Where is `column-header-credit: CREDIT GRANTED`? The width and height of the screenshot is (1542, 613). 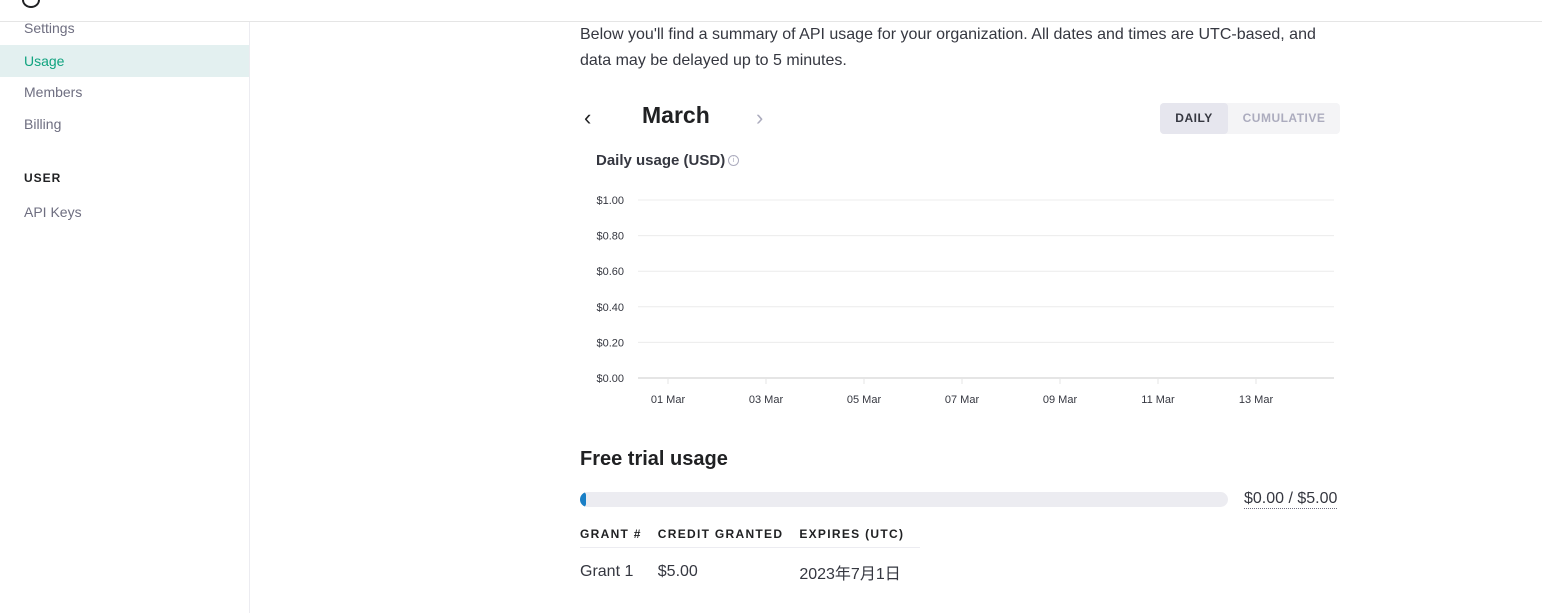 column-header-credit: CREDIT GRANTED is located at coordinates (728, 537).